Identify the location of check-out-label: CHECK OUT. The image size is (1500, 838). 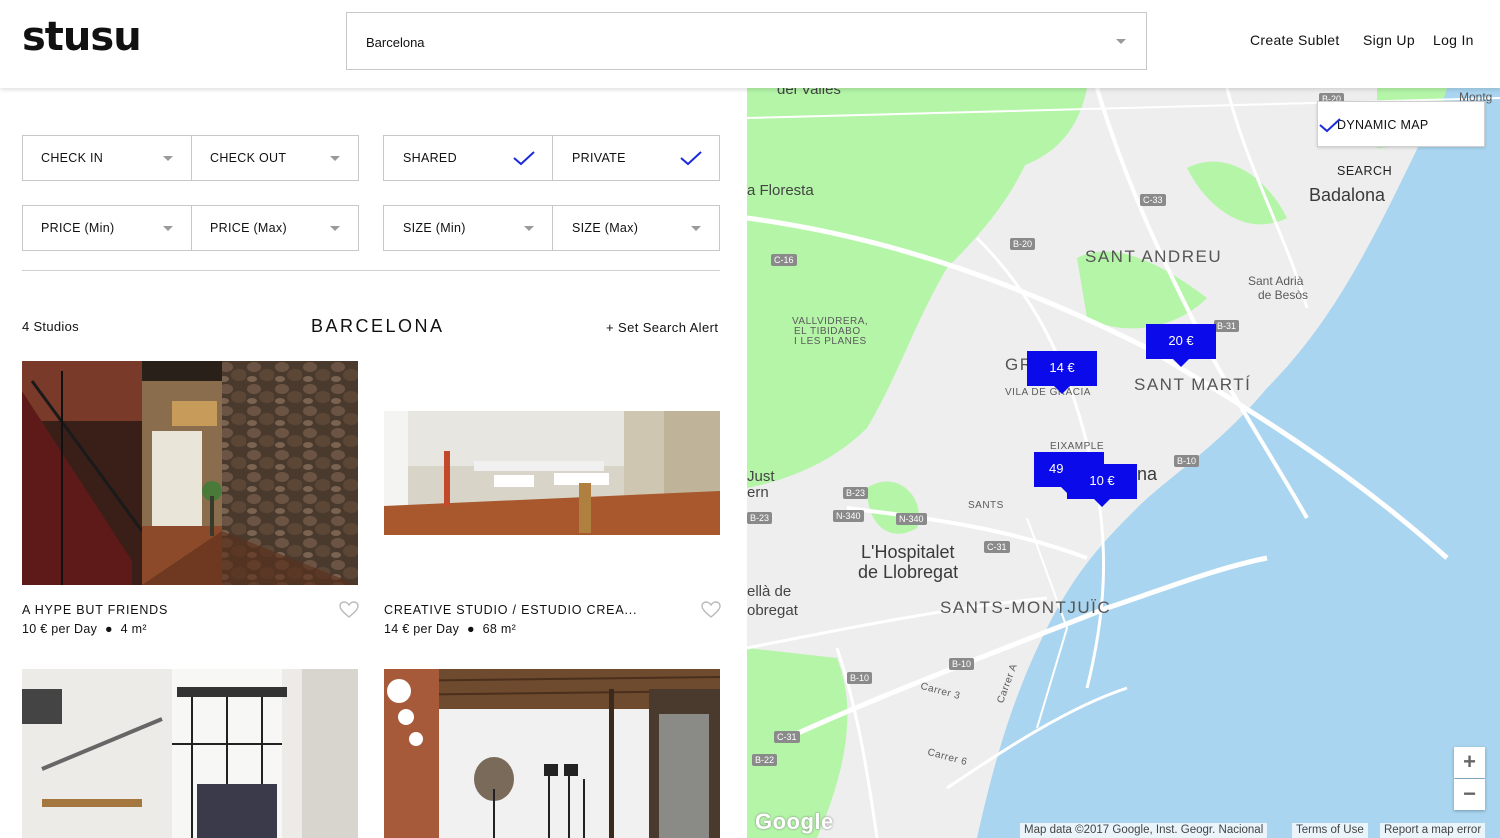
(248, 158).